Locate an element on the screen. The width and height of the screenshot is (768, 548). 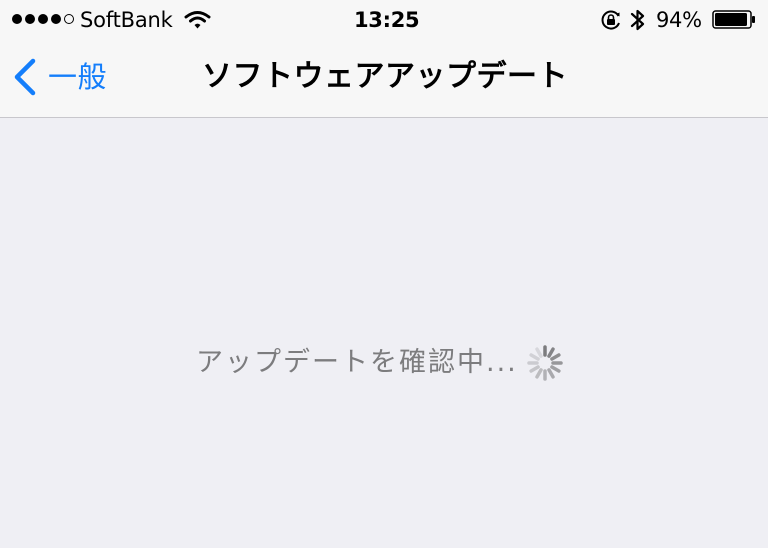
battery-icon is located at coordinates (733, 19).